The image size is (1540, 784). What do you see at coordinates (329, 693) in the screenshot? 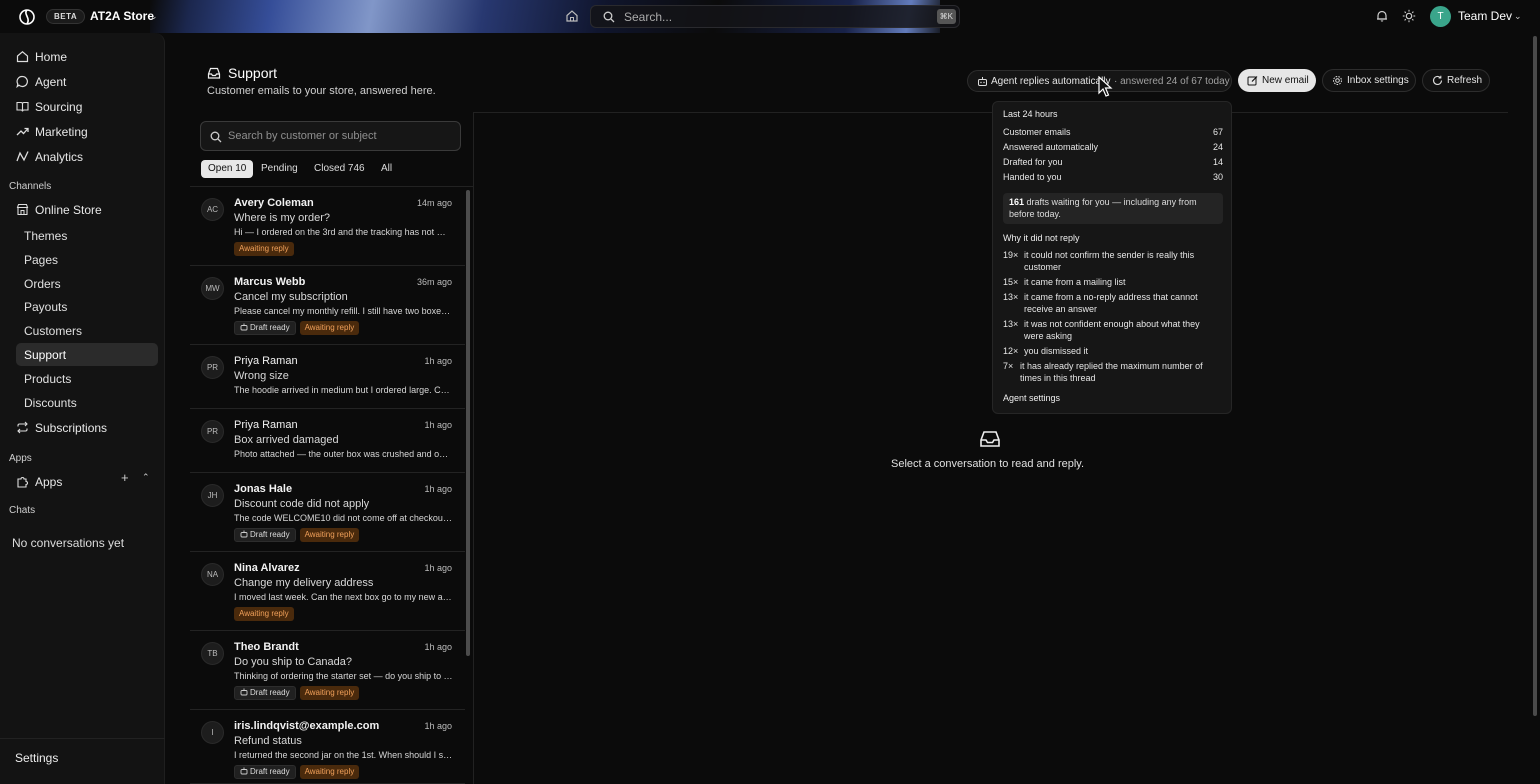
I see `awaiting-reply-badge: Awaiting reply` at bounding box center [329, 693].